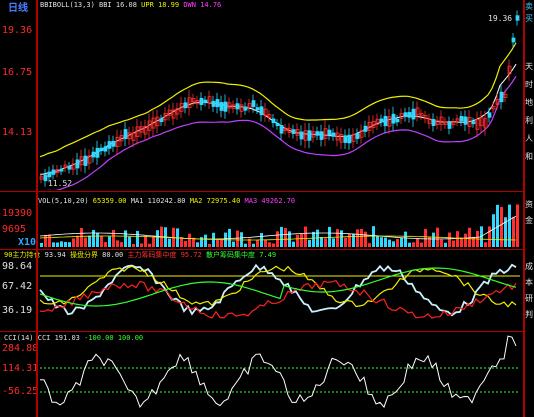  What do you see at coordinates (529, 208) in the screenshot?
I see `side-text-column: 卖 买 天 时 地 利 人 和 资 金 成 本 研 判` at bounding box center [529, 208].